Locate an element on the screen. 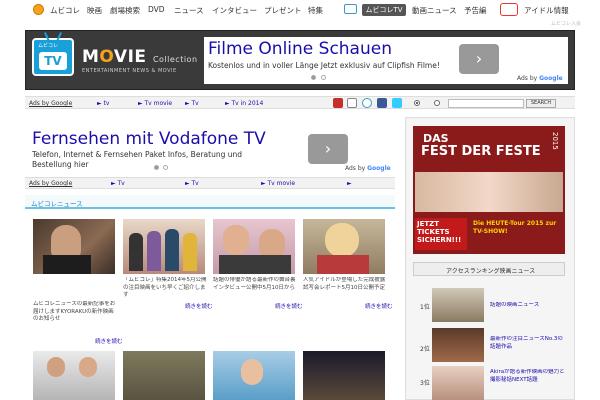  photo-icon is located at coordinates (352, 103).